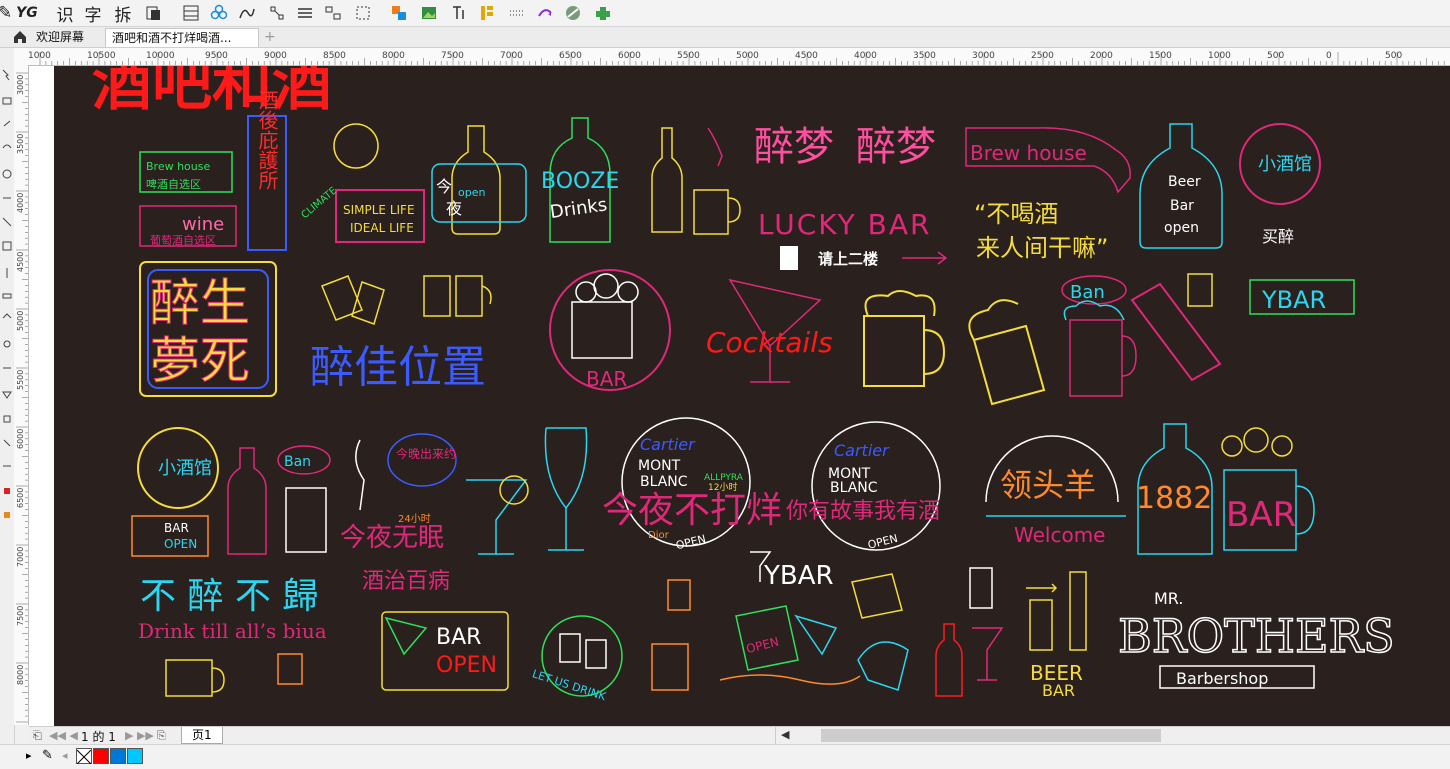 The width and height of the screenshot is (1450, 769). Describe the element at coordinates (1016, 214) in the screenshot. I see `no-drink-line1: “不喝酒` at that location.